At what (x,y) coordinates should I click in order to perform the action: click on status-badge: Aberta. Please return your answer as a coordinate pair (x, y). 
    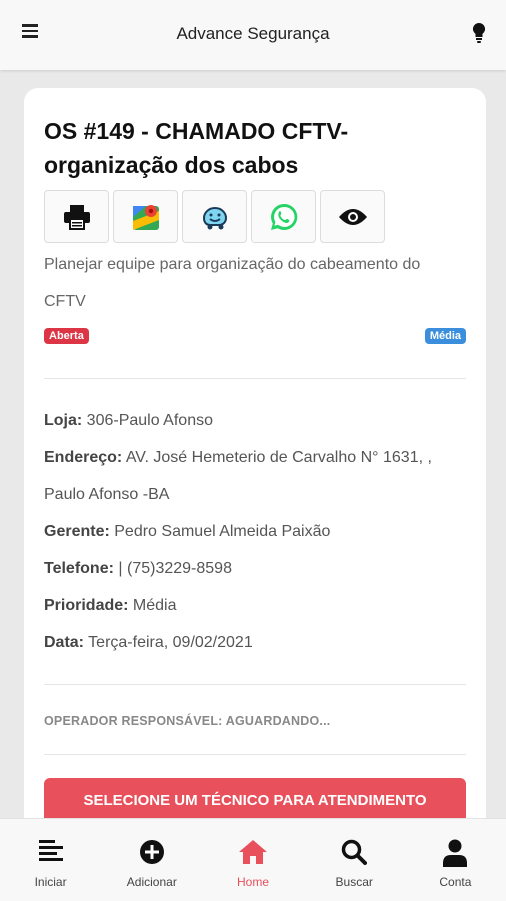
    Looking at the image, I should click on (66, 336).